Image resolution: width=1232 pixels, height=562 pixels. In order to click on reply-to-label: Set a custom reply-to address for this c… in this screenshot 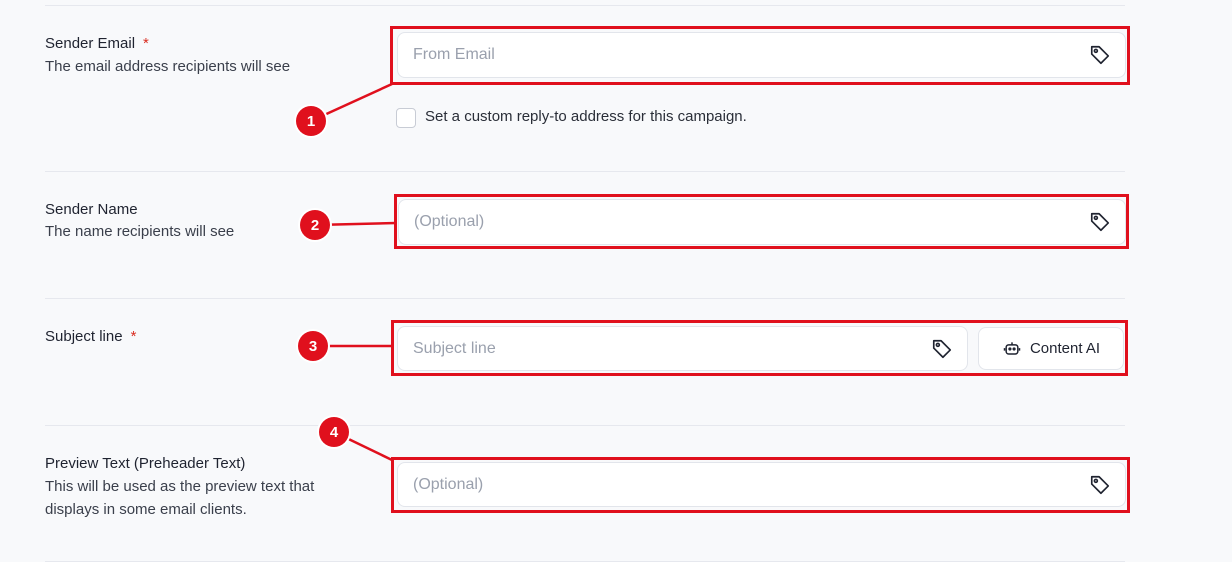, I will do `click(586, 116)`.